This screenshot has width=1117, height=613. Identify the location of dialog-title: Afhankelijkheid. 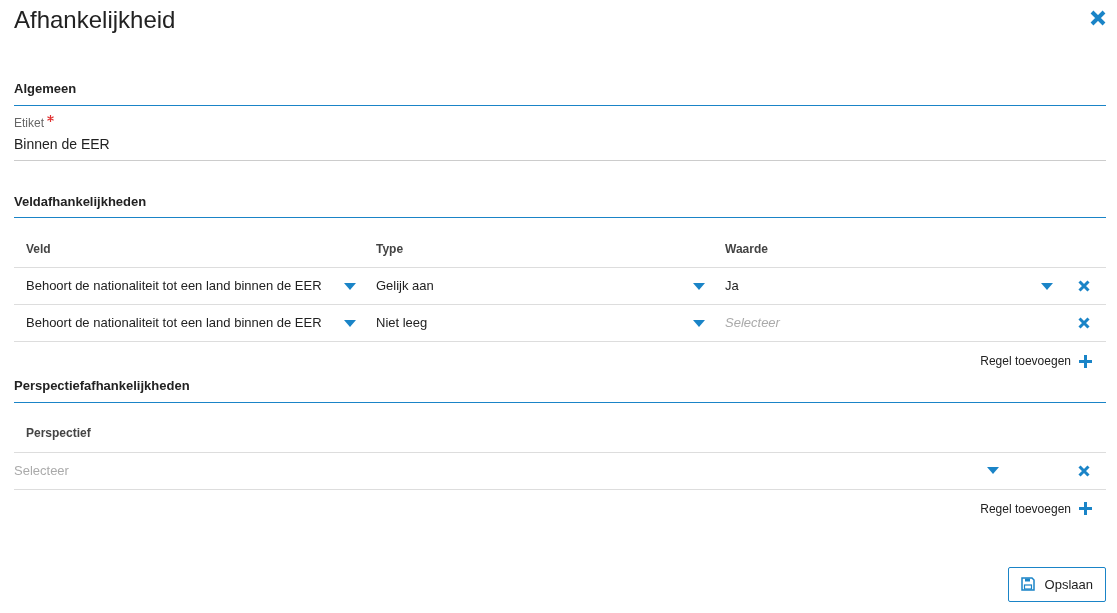
(95, 20).